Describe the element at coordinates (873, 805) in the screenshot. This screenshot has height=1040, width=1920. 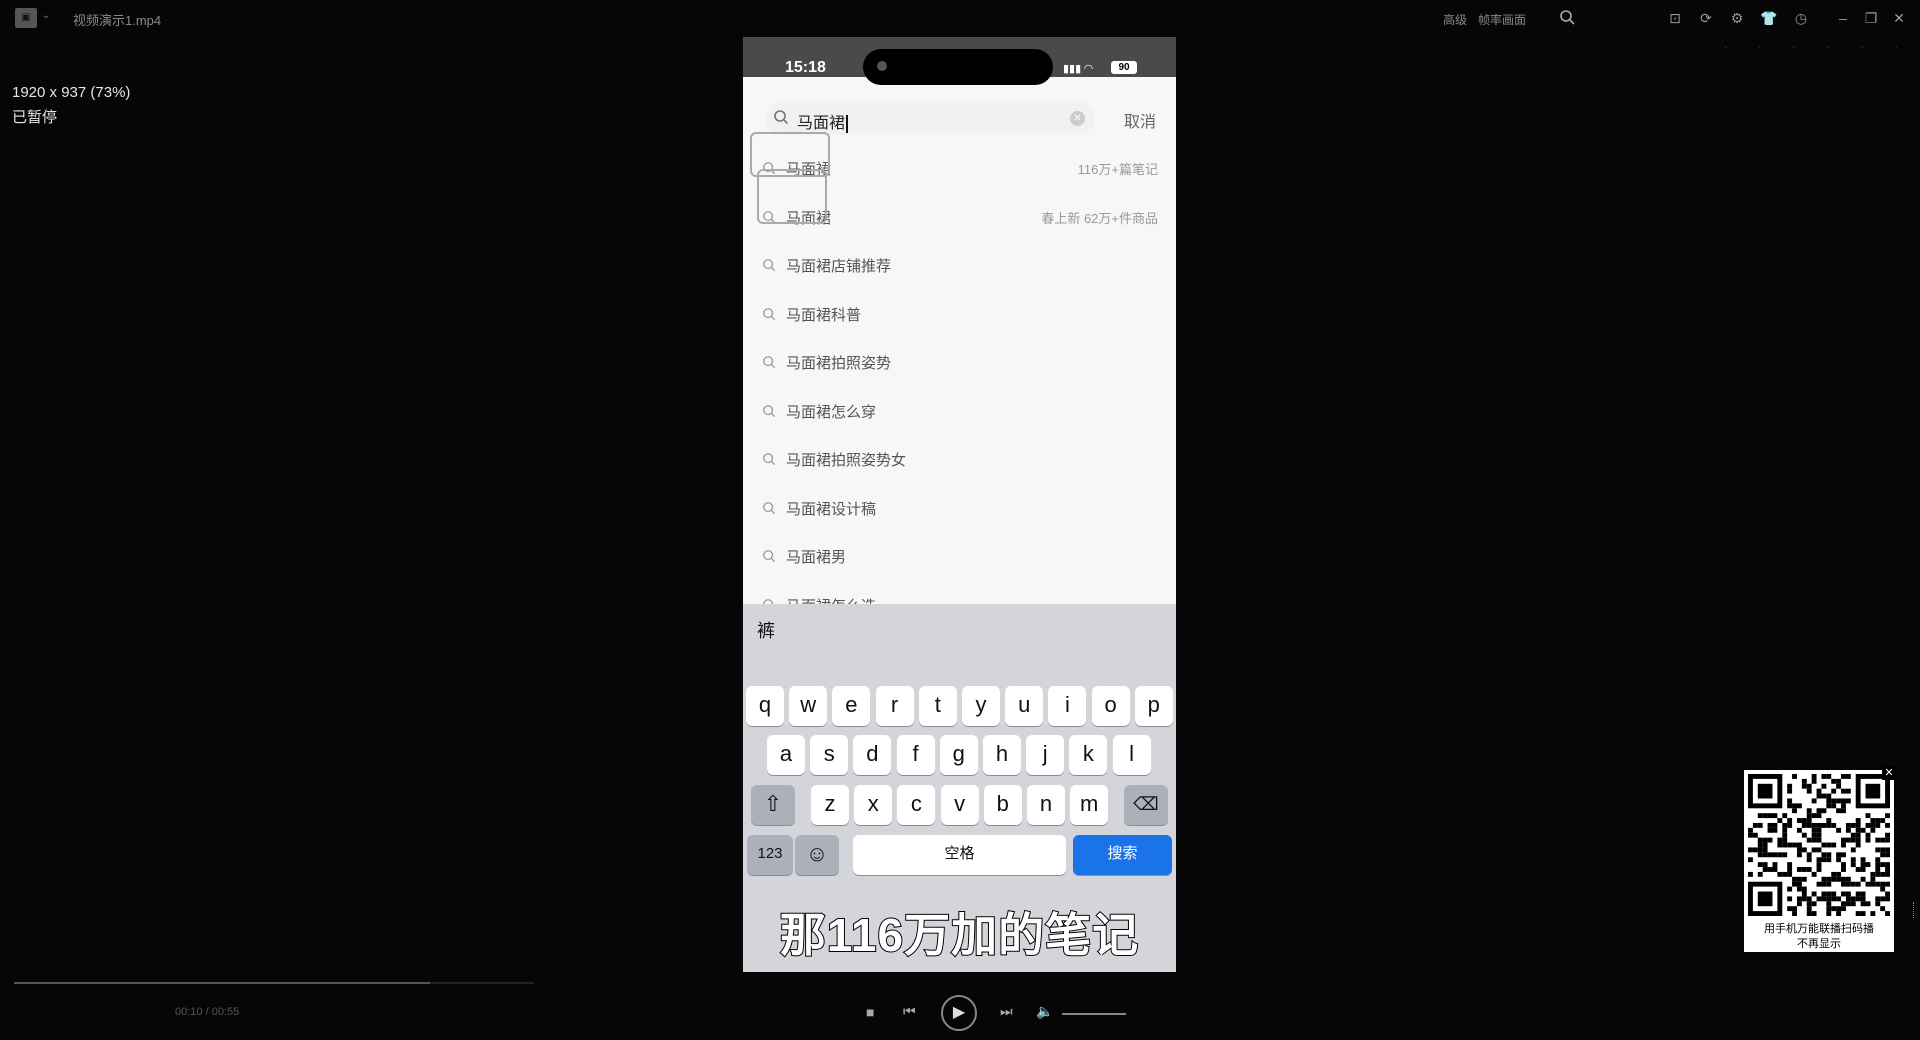
I see `key-x: x` at that location.